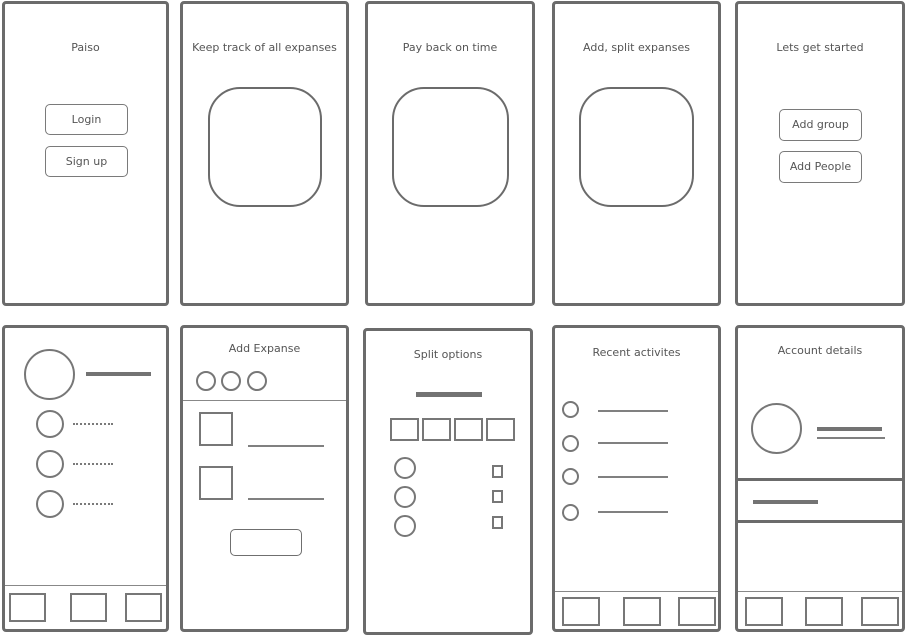 This screenshot has width=906, height=635. I want to click on screen-get-started: Lets get started Add group Add People, so click(820, 153).